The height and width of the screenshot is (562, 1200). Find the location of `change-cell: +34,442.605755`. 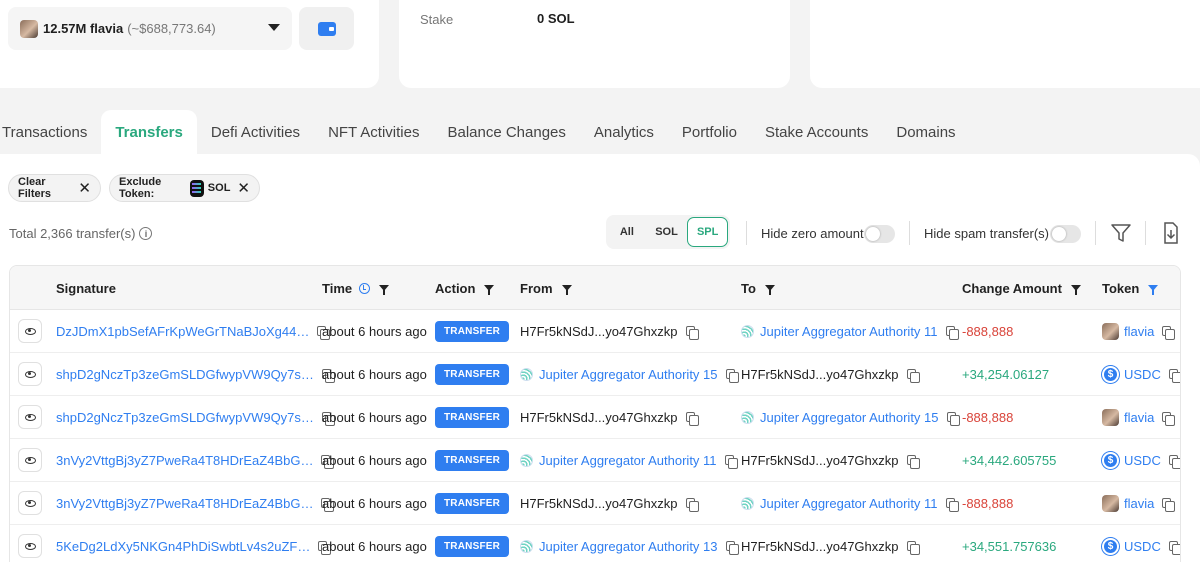

change-cell: +34,442.605755 is located at coordinates (1009, 460).